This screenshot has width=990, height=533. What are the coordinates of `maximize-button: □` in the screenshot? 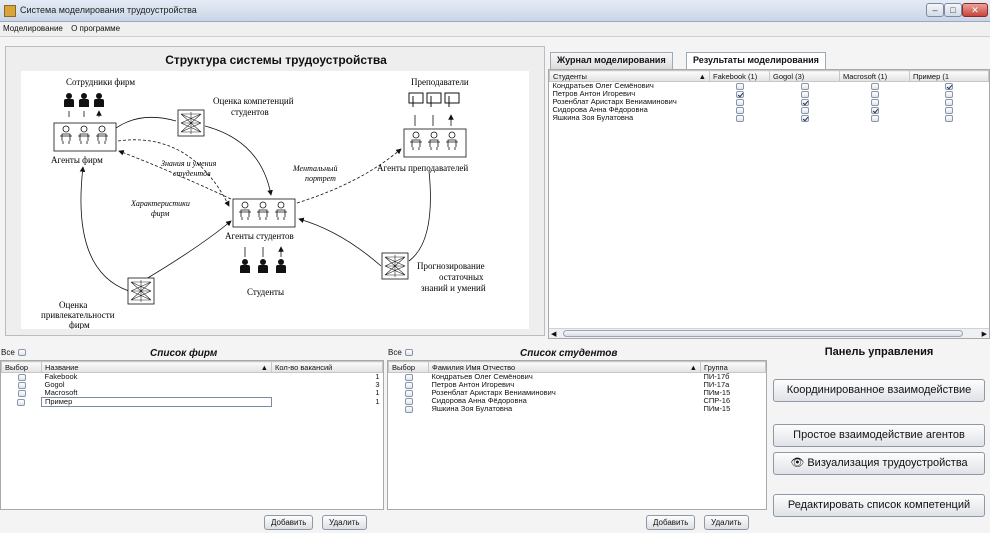 It's located at (953, 10).